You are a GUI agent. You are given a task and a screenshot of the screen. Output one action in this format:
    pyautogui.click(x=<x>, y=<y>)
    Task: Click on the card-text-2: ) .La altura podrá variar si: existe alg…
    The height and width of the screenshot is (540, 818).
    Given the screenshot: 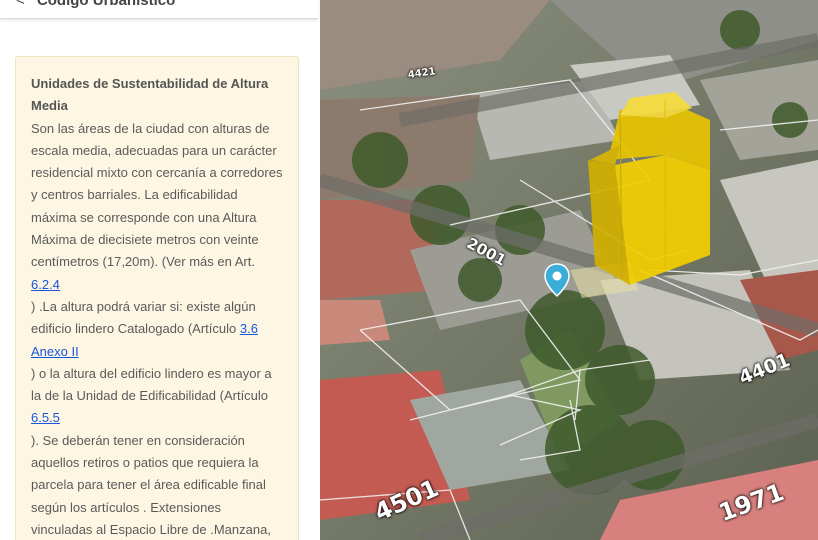 What is the action you would take?
    pyautogui.click(x=143, y=317)
    